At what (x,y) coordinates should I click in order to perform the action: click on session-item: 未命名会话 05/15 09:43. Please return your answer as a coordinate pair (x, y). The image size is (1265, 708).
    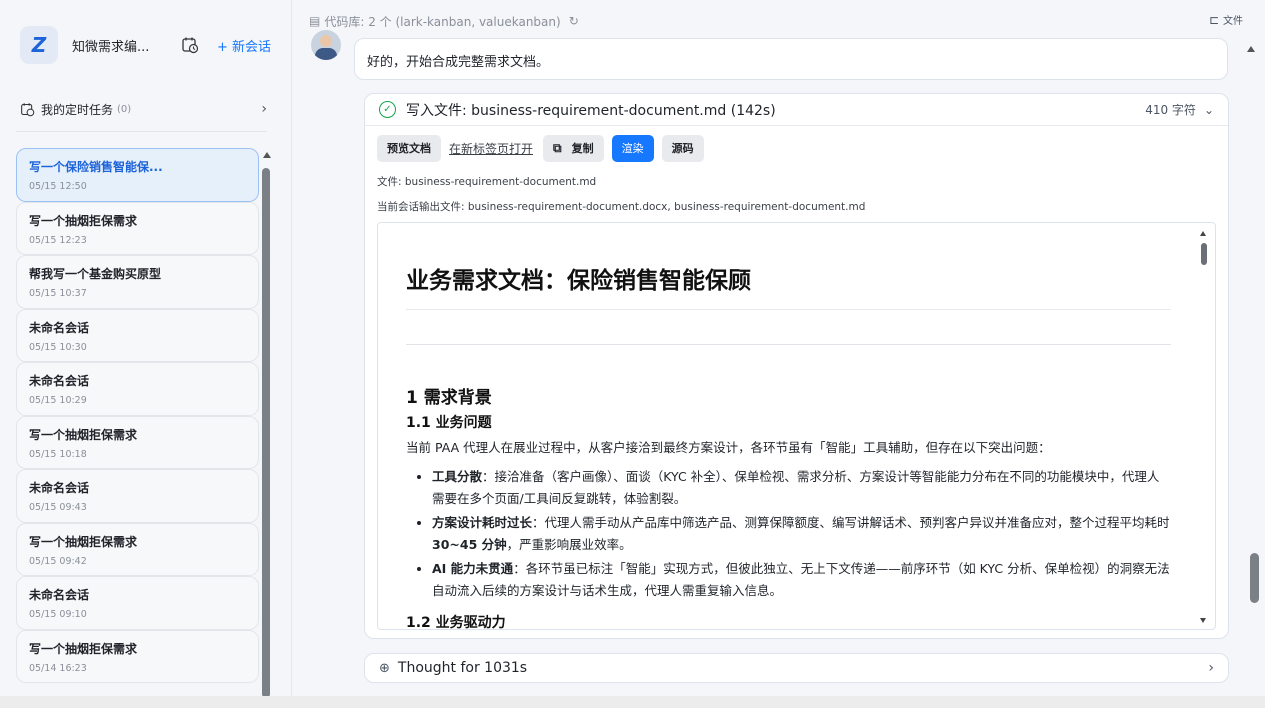
    Looking at the image, I should click on (137, 496).